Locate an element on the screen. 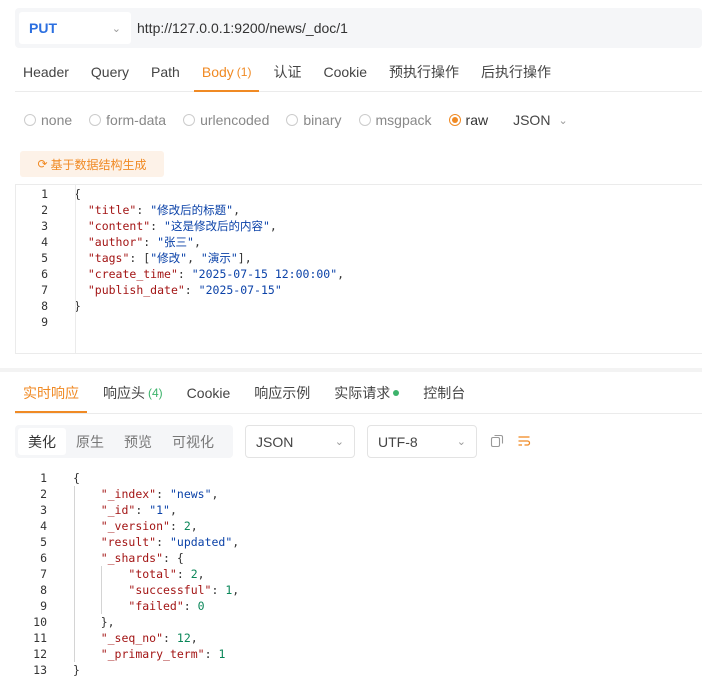 This screenshot has width=702, height=681. tab-pre-script: 预执行操作 is located at coordinates (424, 72).